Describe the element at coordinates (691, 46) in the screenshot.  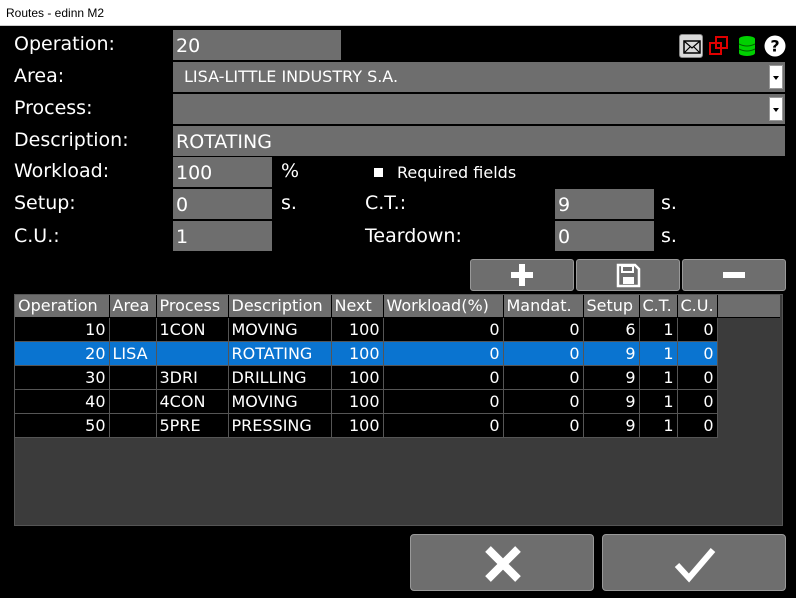
I see `mail-icon` at that location.